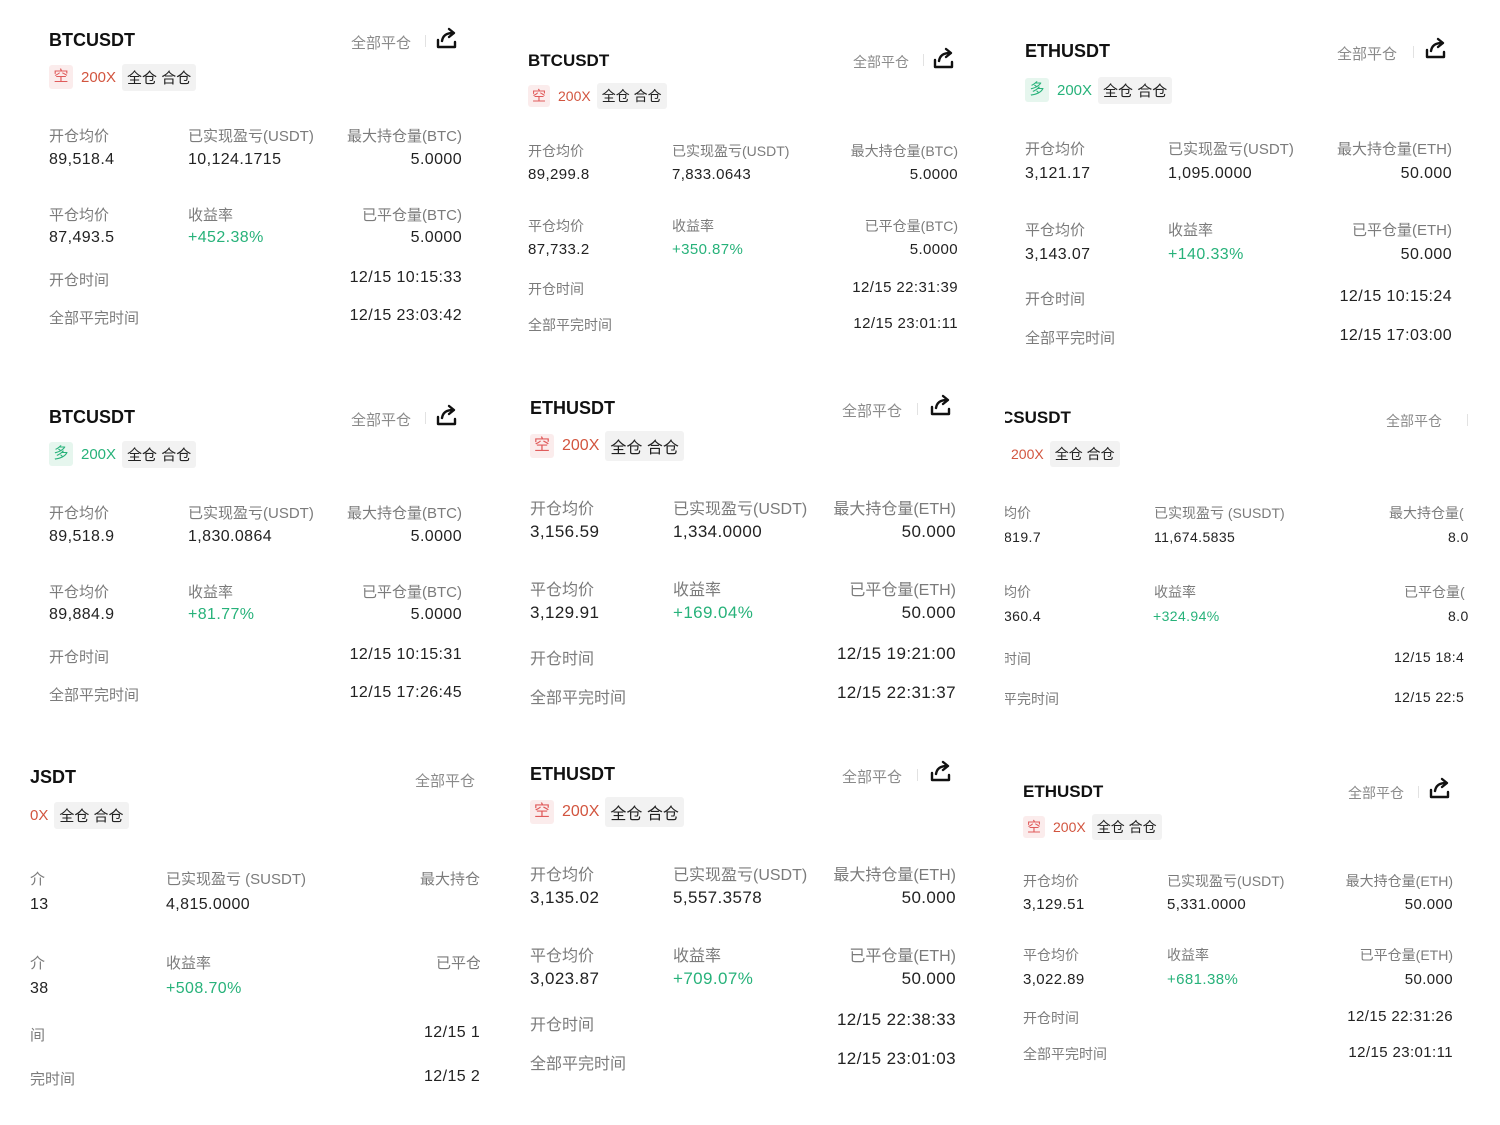 The width and height of the screenshot is (1500, 1125). I want to click on direction-badge: 多, so click(61, 454).